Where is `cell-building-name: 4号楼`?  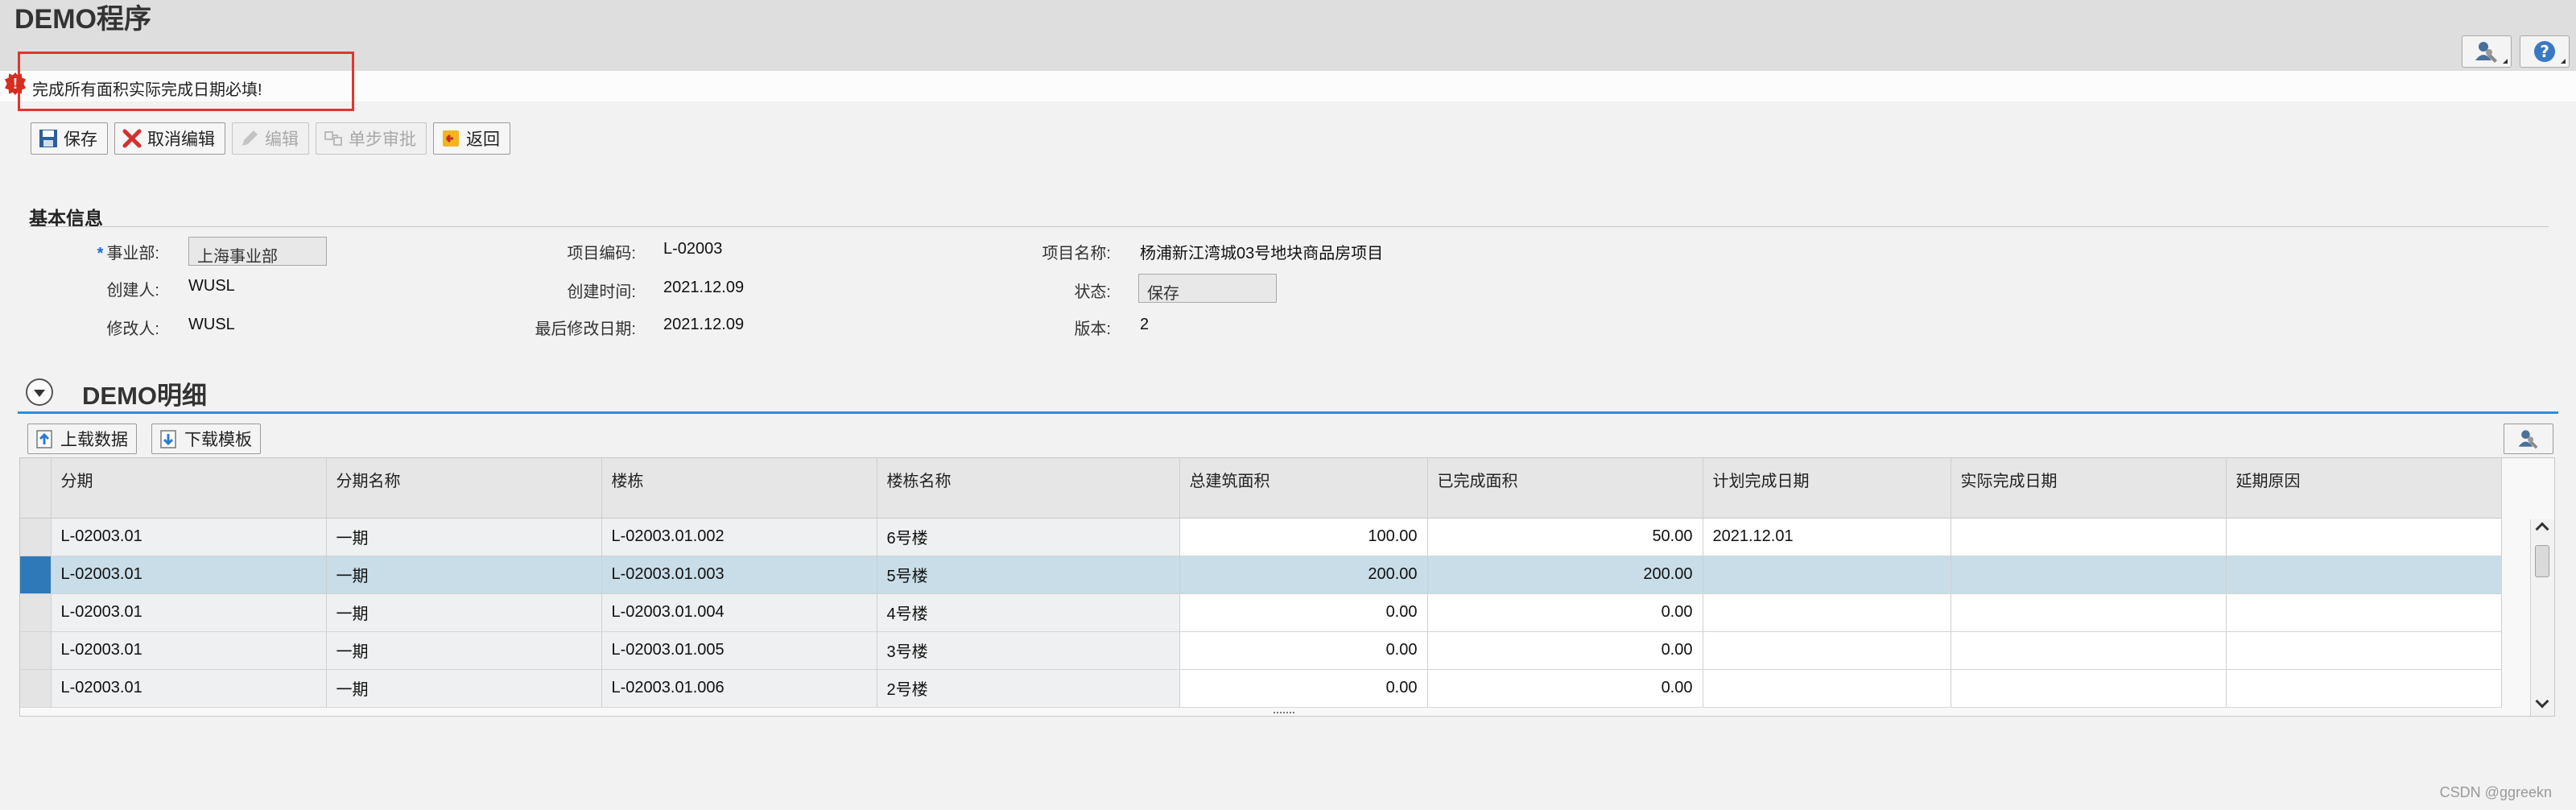 cell-building-name: 4号楼 is located at coordinates (1028, 612).